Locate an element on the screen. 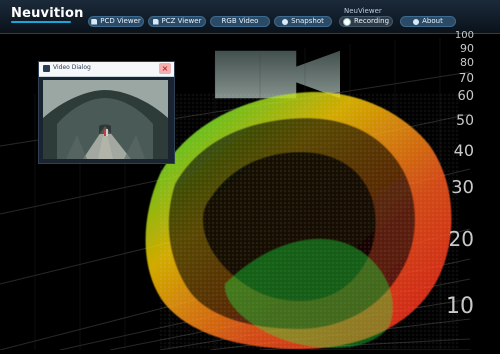 The image size is (500, 354). nav-about-button: About is located at coordinates (428, 21).